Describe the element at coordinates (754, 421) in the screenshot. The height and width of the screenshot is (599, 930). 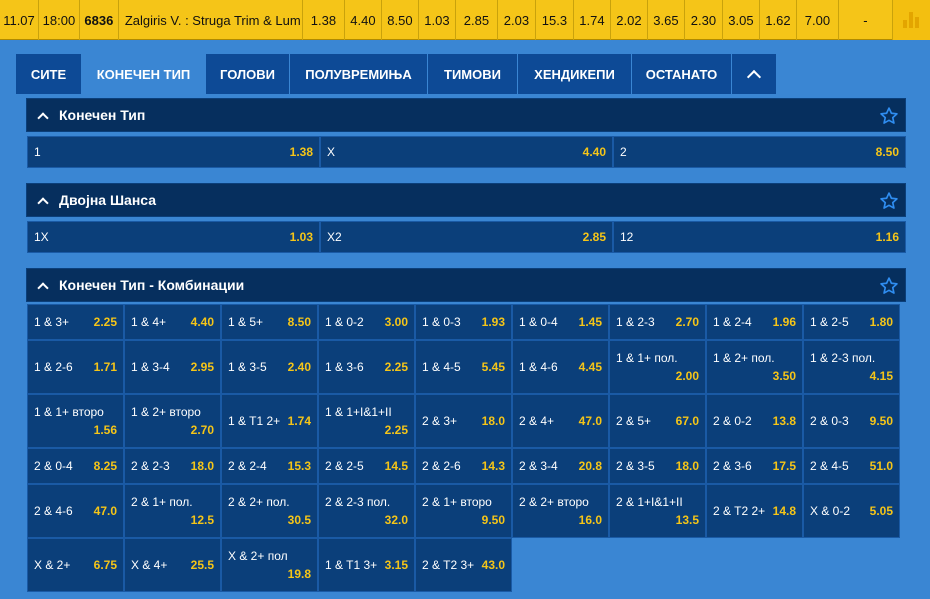
I see `odd-button: 2 & 0-2 13.8` at that location.